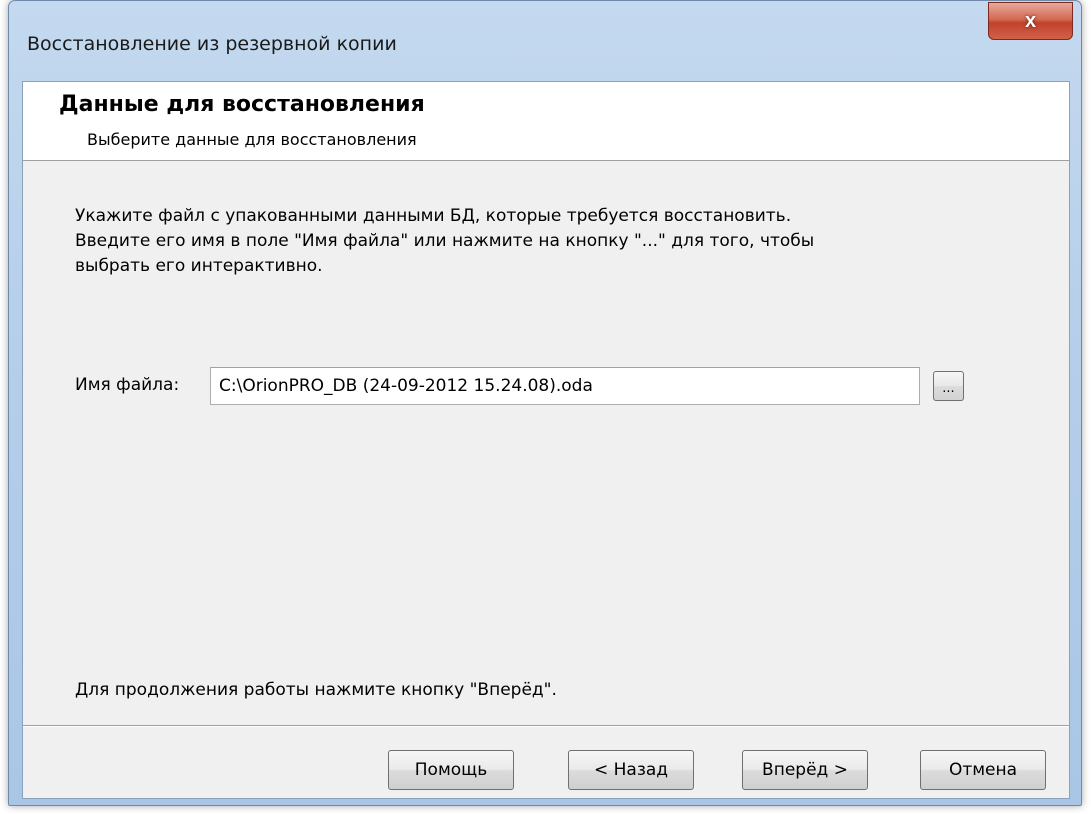 The width and height of the screenshot is (1091, 814). What do you see at coordinates (546, 726) in the screenshot?
I see `footer-divider` at bounding box center [546, 726].